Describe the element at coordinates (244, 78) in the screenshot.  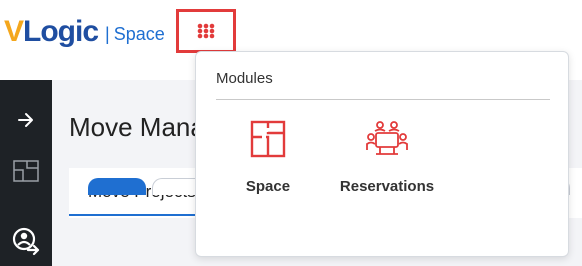
I see `modules-title: Modules` at that location.